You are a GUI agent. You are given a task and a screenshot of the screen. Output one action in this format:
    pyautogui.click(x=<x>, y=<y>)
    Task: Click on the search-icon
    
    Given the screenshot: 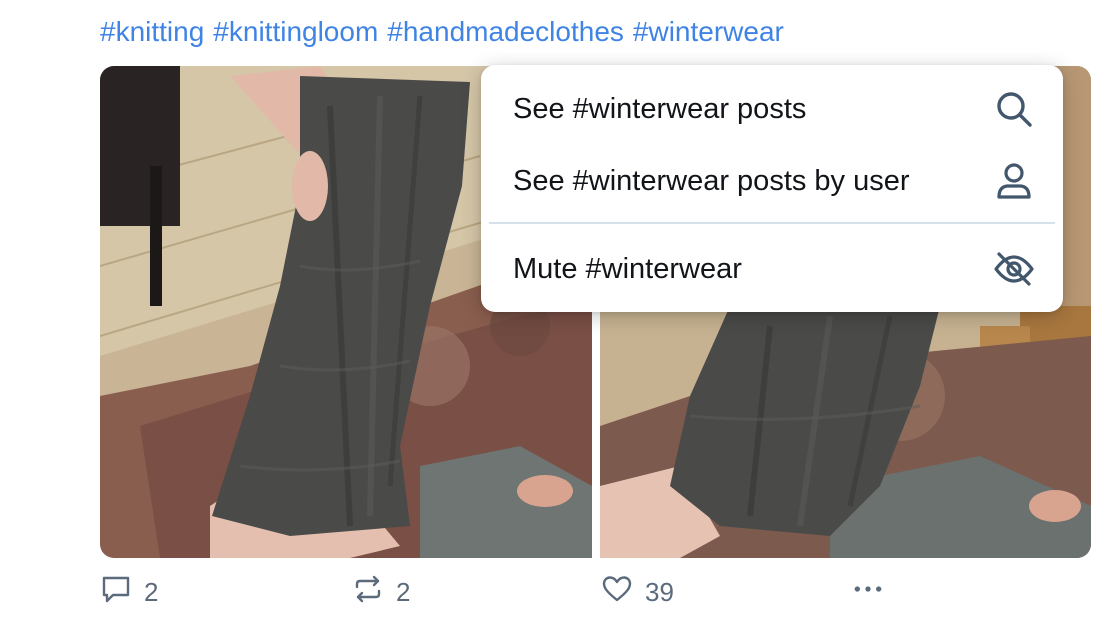 What is the action you would take?
    pyautogui.click(x=1014, y=109)
    